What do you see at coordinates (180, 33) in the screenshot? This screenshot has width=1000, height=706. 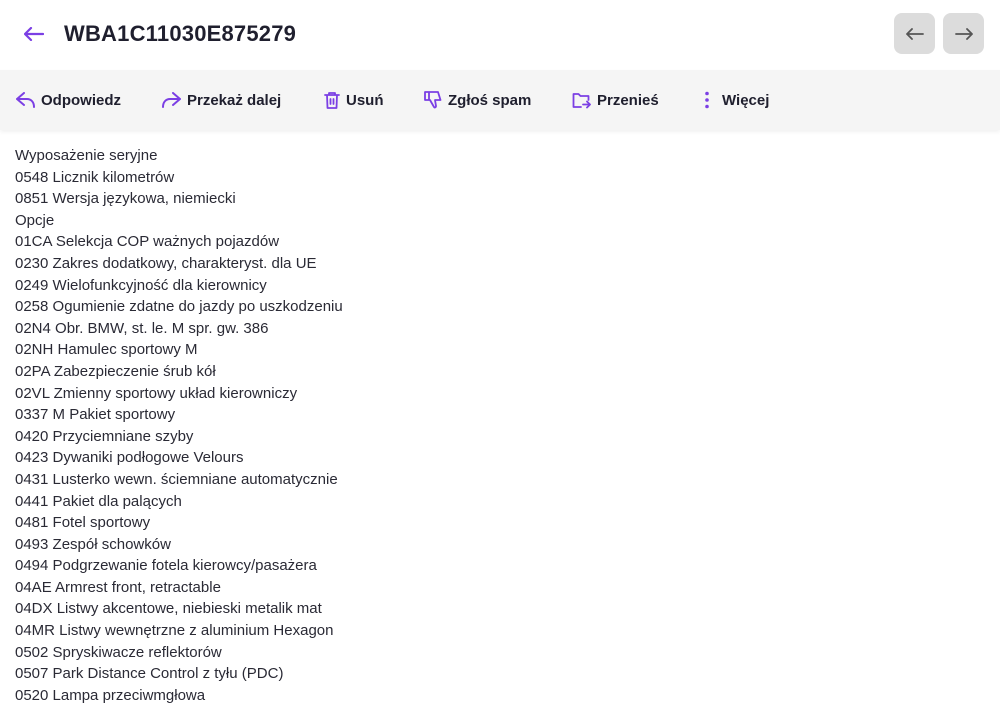 I see `message-subject: WBA1C11030E875279` at bounding box center [180, 33].